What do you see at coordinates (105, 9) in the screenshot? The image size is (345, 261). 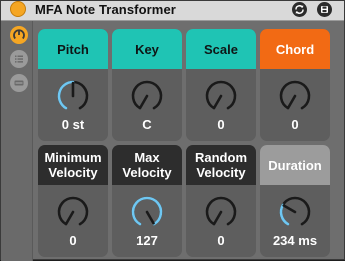 I see `device-title: MFA Note Transformer` at bounding box center [105, 9].